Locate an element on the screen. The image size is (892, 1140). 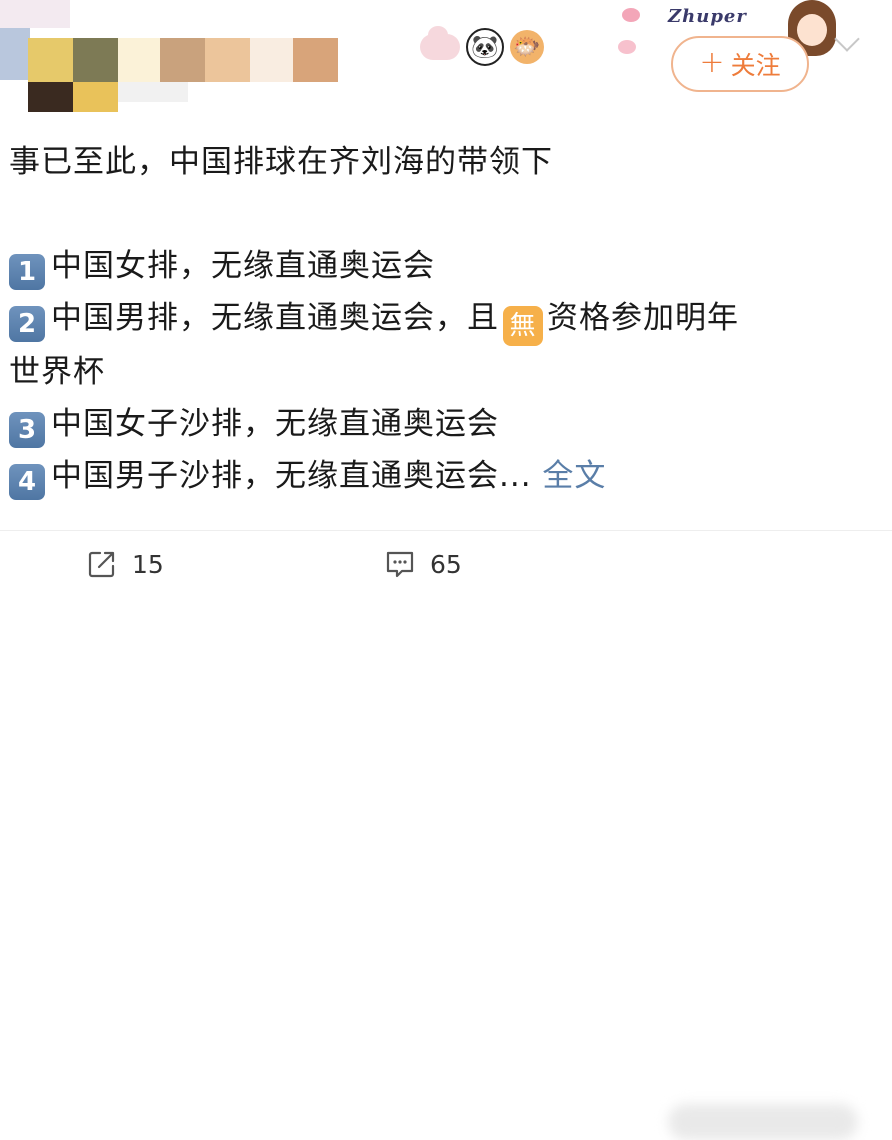
keycap-2-icon: 2 is located at coordinates (27, 324).